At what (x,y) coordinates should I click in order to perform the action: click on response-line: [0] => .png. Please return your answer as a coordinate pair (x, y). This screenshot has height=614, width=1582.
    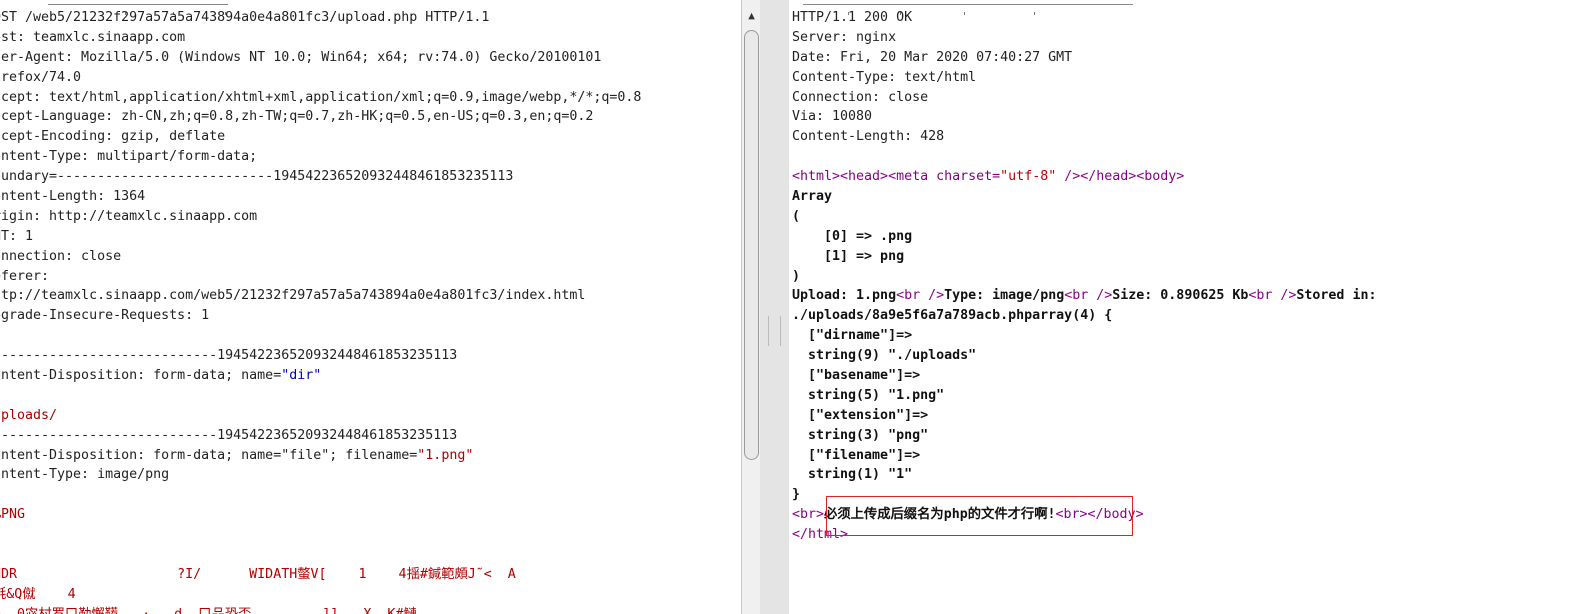
    Looking at the image, I should click on (1084, 237).